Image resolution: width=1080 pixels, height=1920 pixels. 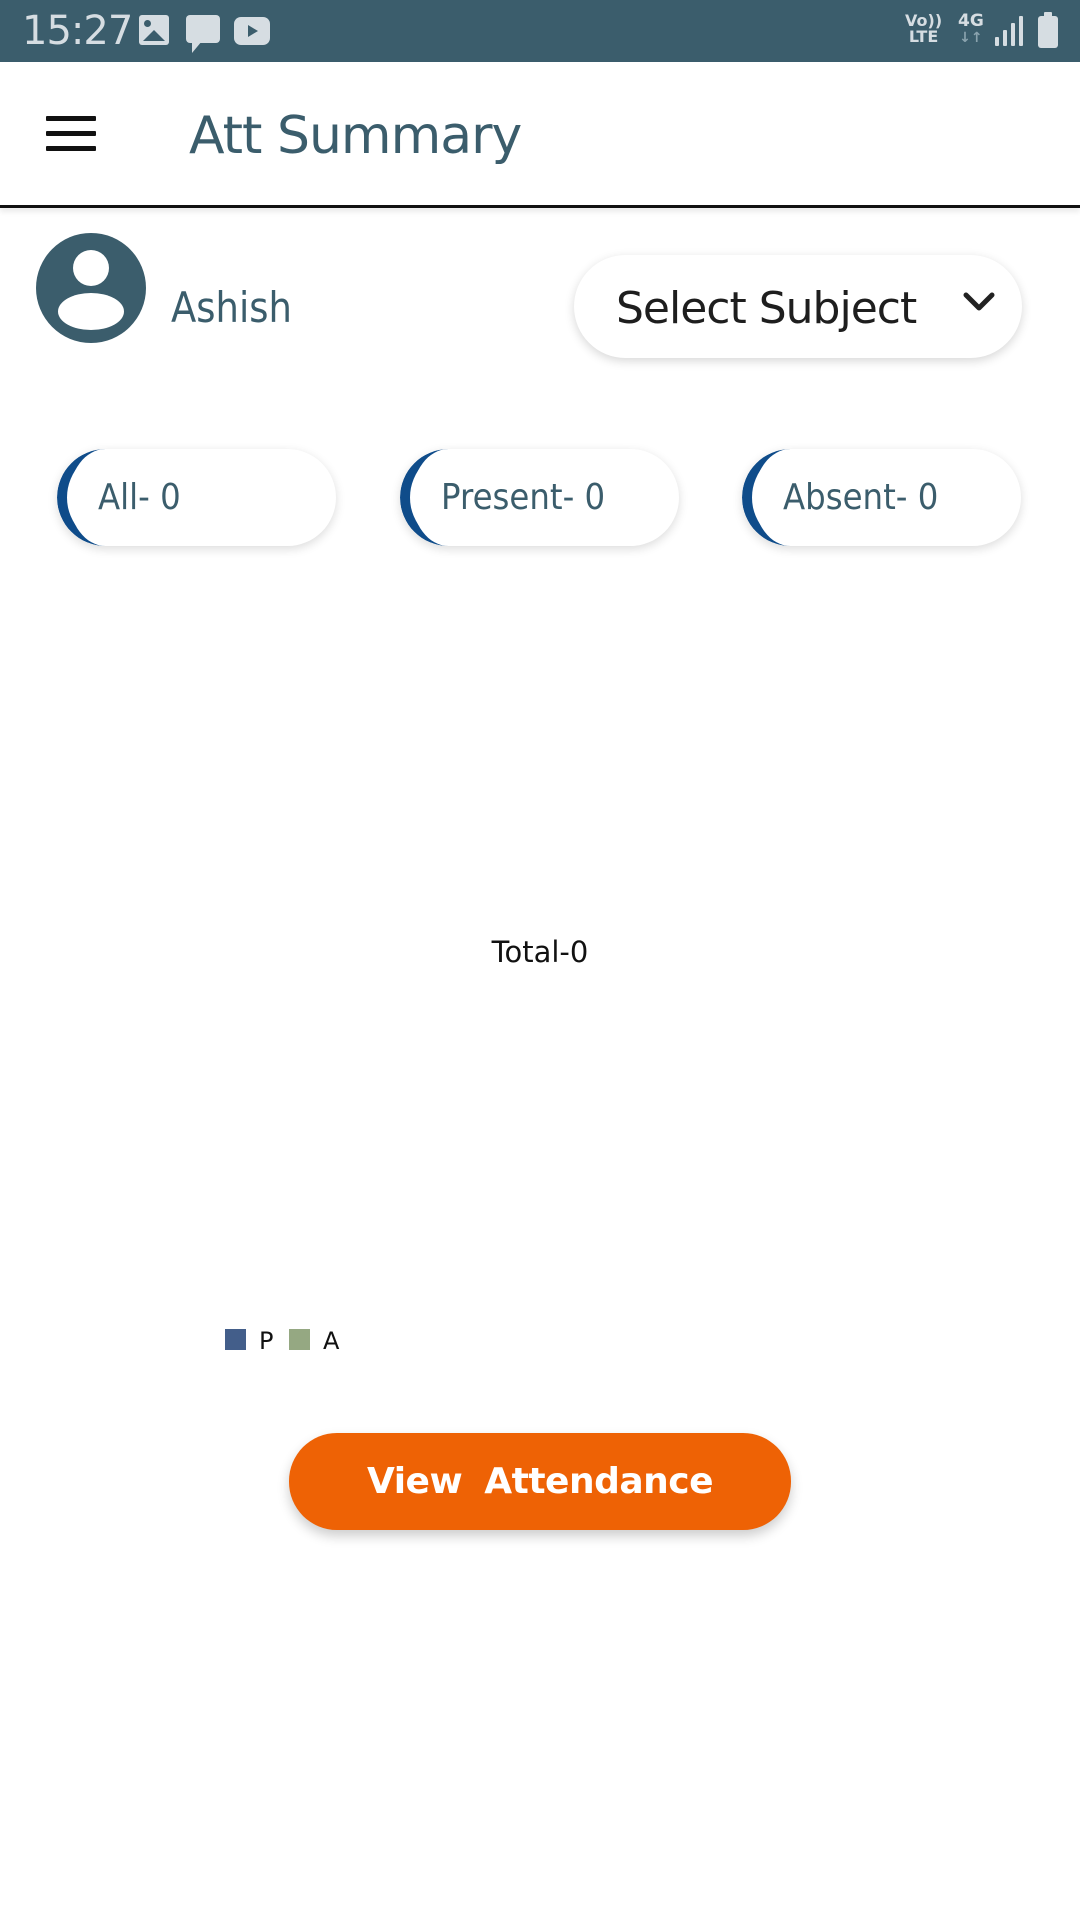 What do you see at coordinates (766, 308) in the screenshot?
I see `subject-dropdown-value: Select Subject` at bounding box center [766, 308].